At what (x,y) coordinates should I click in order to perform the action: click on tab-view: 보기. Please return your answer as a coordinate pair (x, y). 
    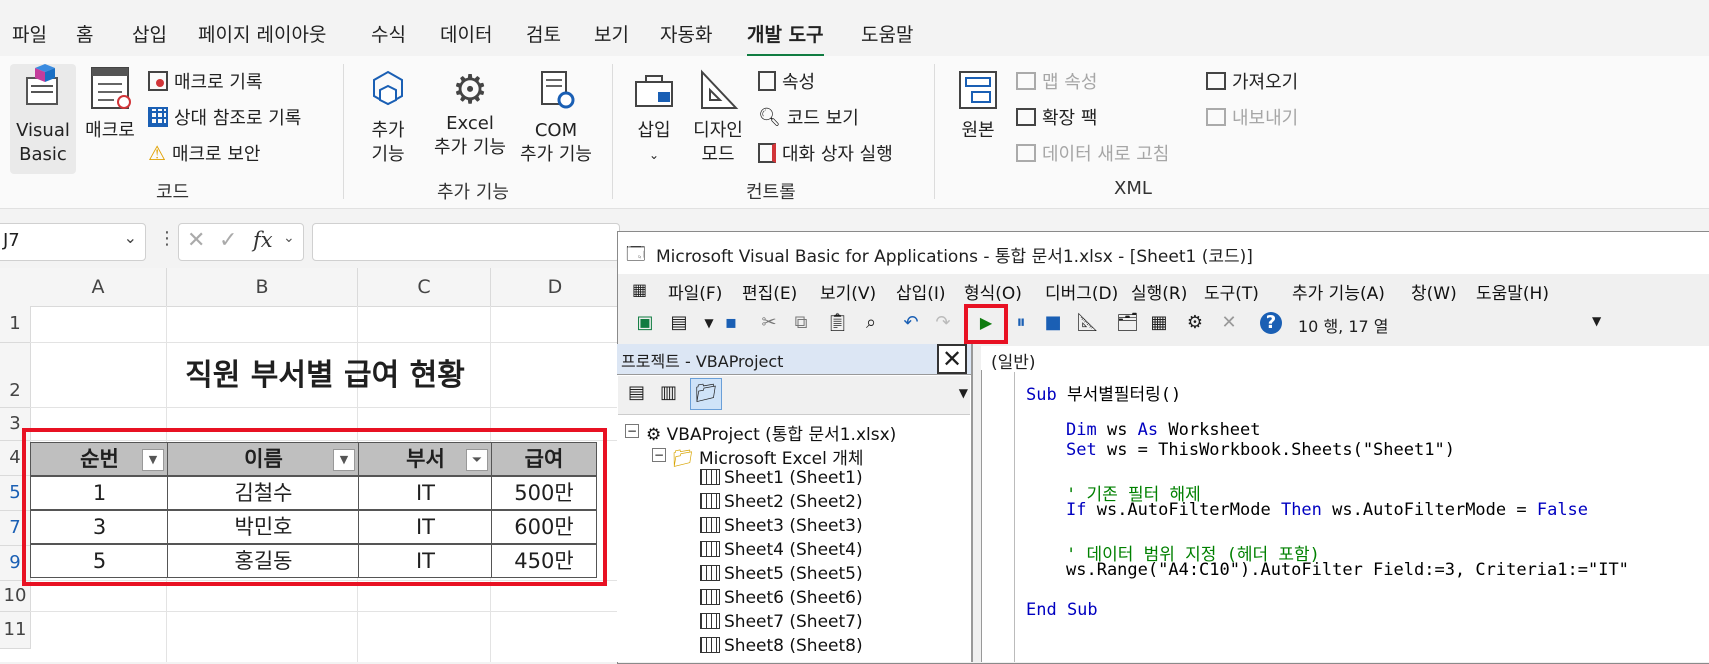
    Looking at the image, I should click on (611, 33).